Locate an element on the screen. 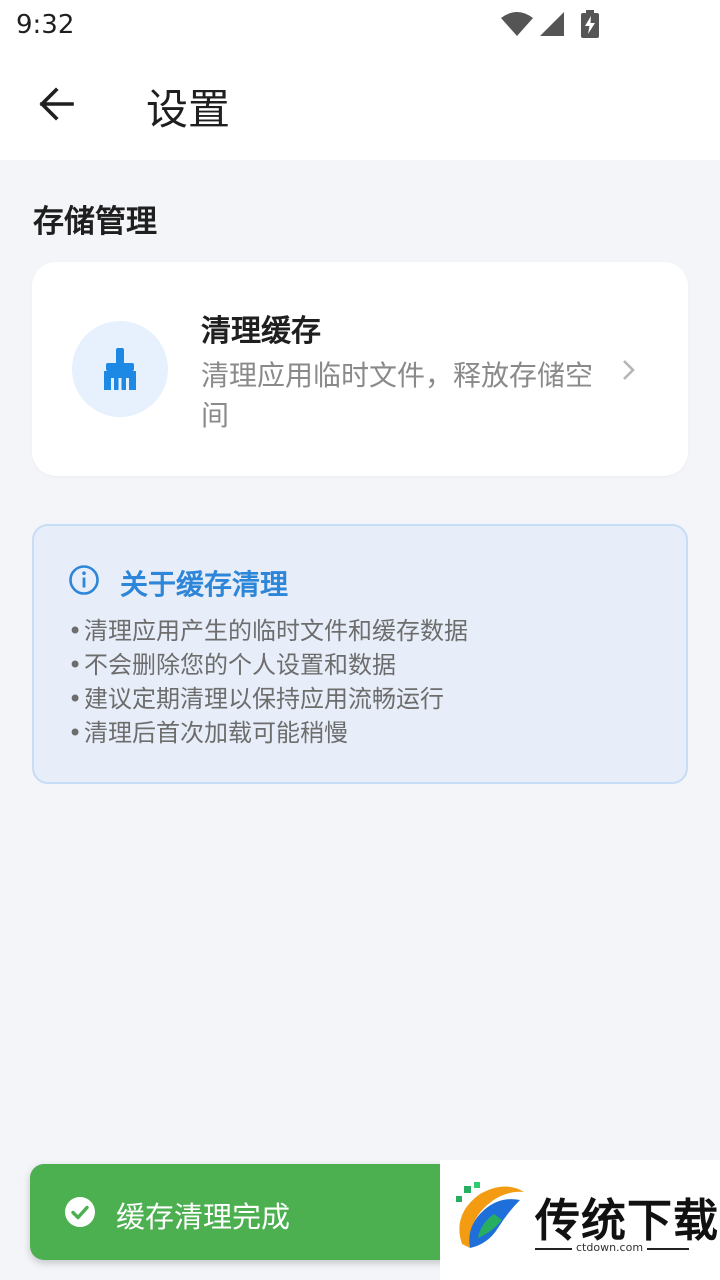  info-title: 关于缓存清理 is located at coordinates (204, 584).